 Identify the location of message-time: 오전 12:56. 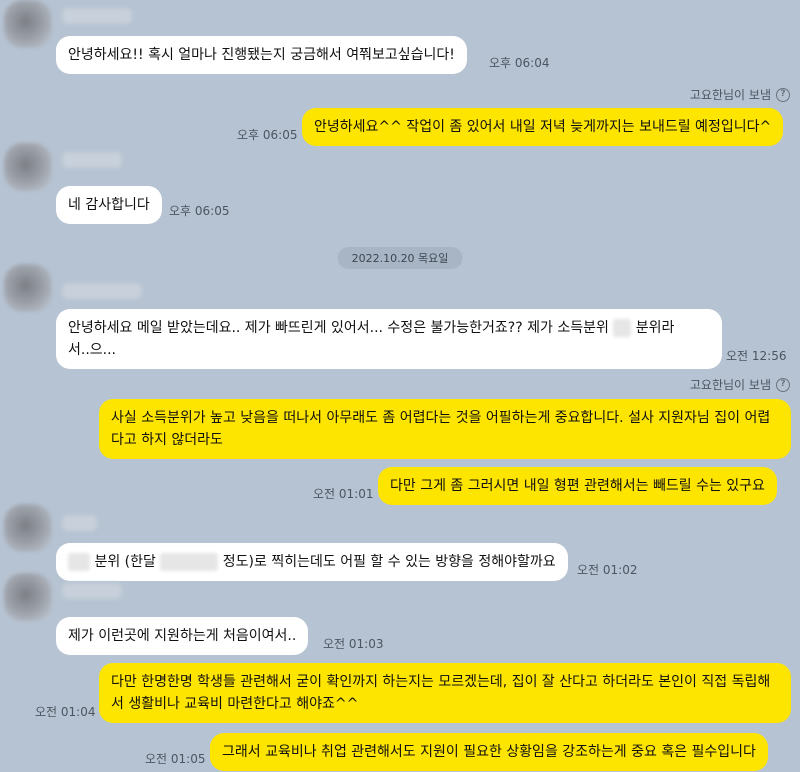
(756, 356).